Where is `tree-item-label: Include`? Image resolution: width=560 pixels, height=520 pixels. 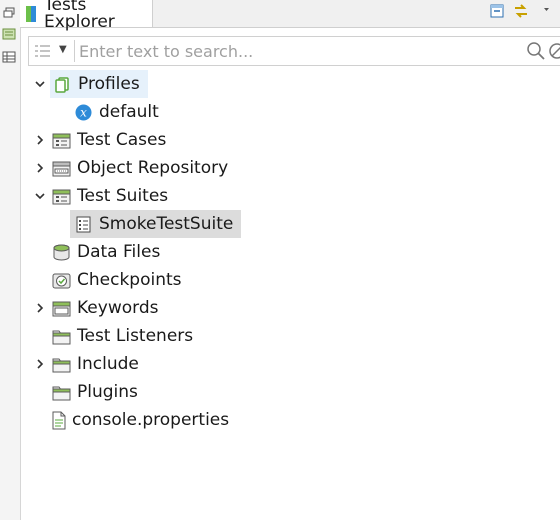 tree-item-label: Include is located at coordinates (108, 364).